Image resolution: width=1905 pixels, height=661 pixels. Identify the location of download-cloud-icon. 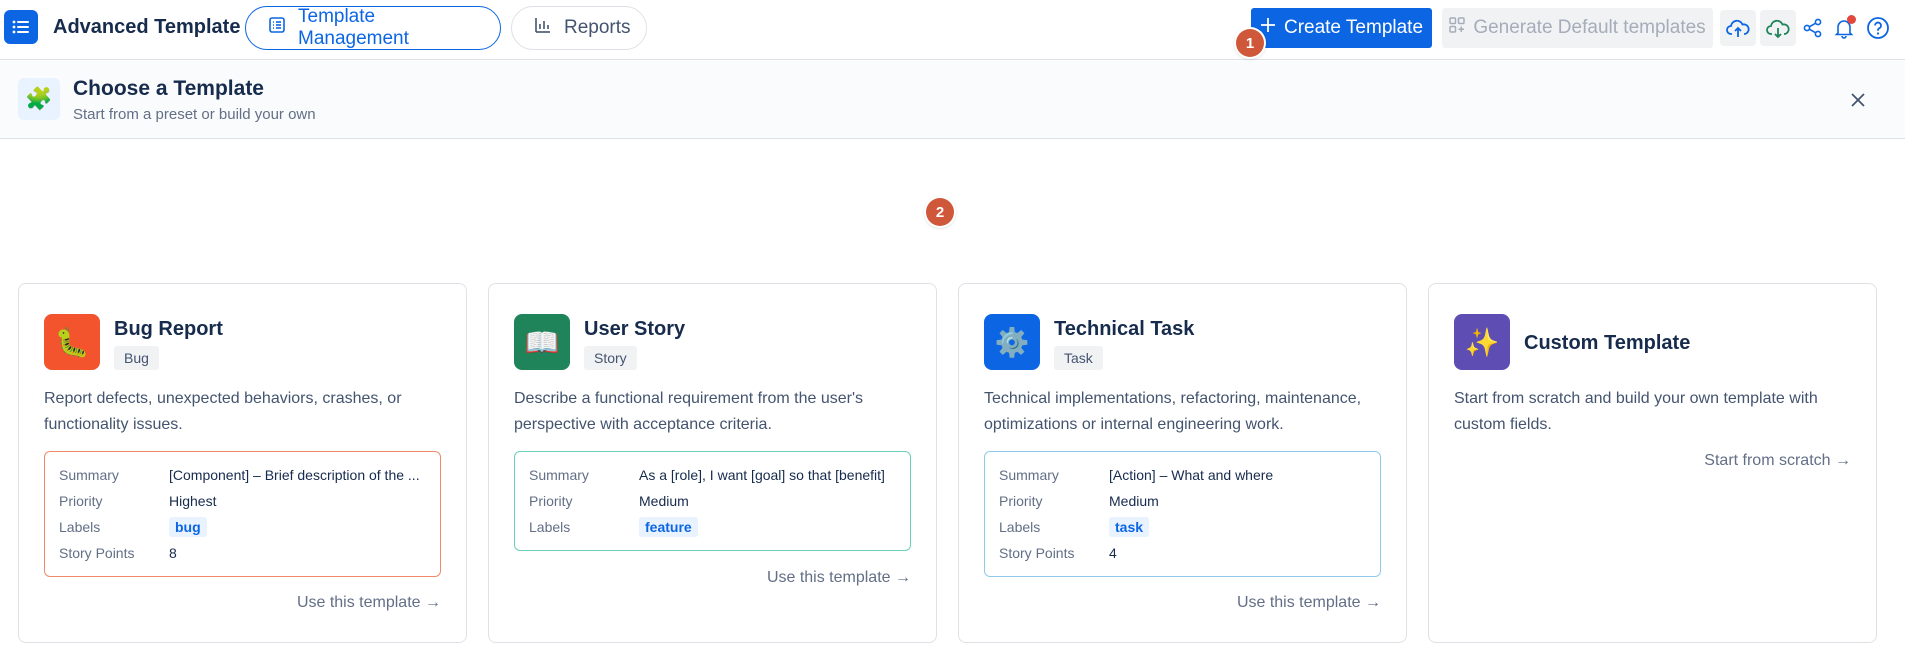
(1778, 28).